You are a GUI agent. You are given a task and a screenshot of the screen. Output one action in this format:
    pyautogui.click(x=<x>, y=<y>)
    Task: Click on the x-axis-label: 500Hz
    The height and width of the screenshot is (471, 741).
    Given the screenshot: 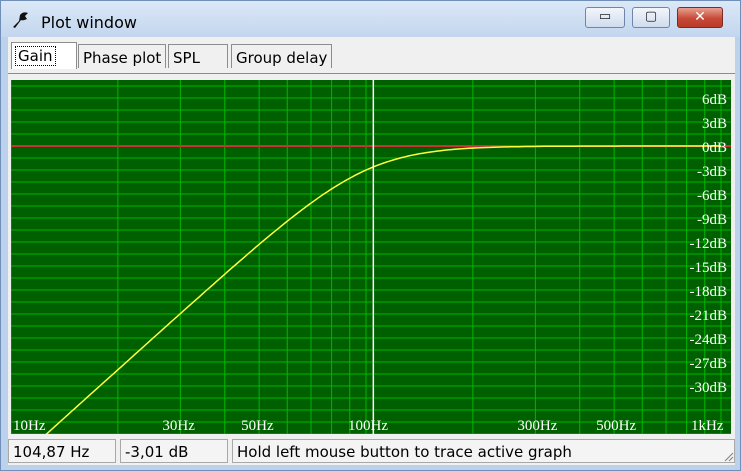 What is the action you would take?
    pyautogui.click(x=616, y=426)
    